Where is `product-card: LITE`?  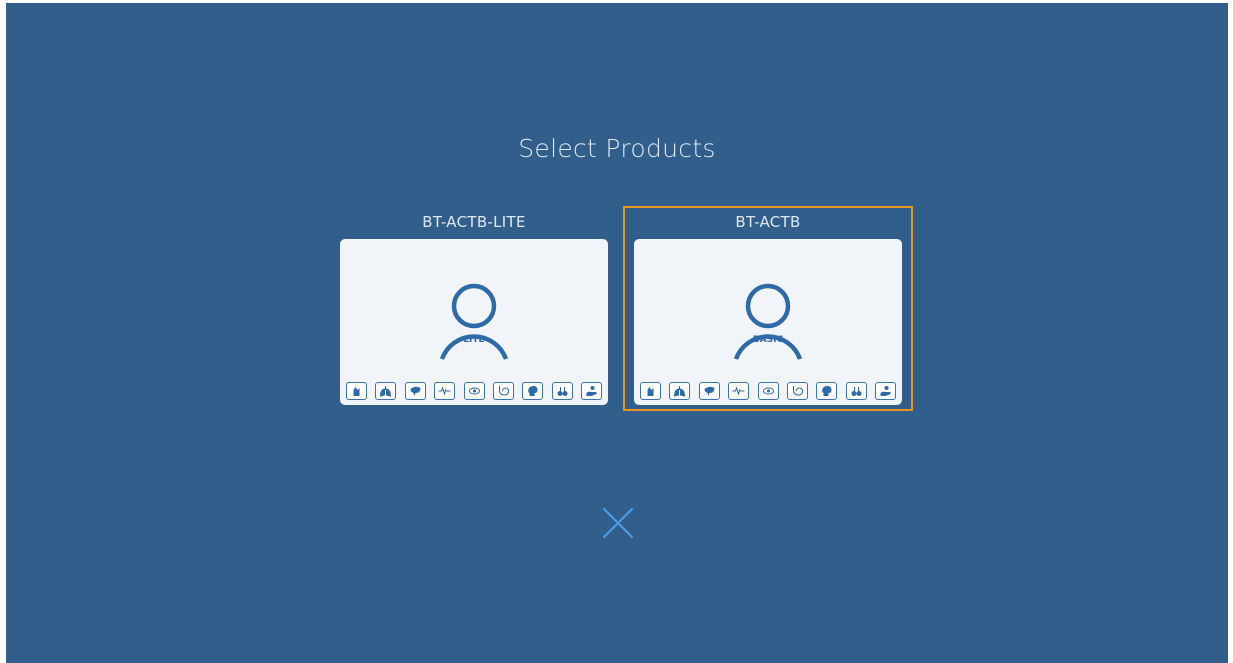 product-card: LITE is located at coordinates (474, 322).